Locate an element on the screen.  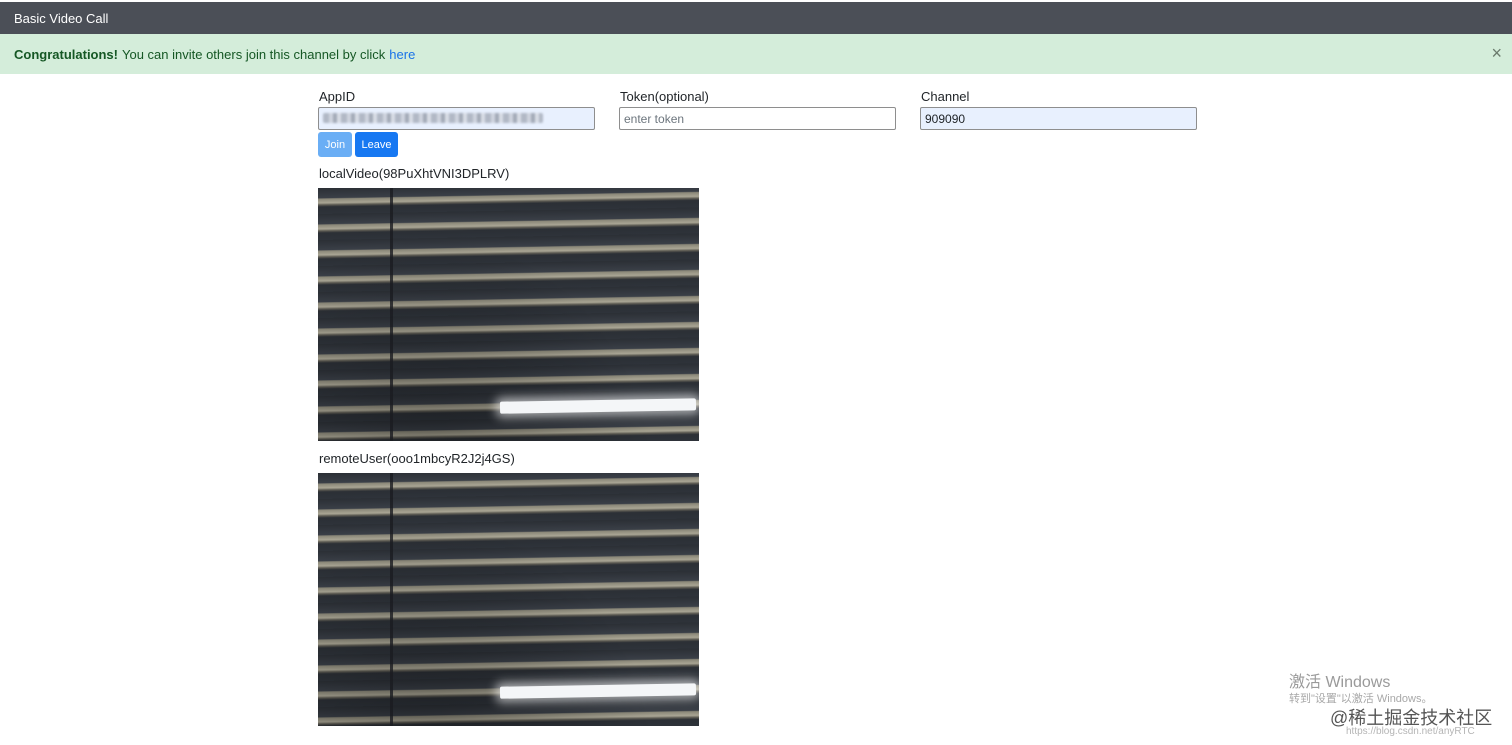
token-label: Token(optional) is located at coordinates (664, 96).